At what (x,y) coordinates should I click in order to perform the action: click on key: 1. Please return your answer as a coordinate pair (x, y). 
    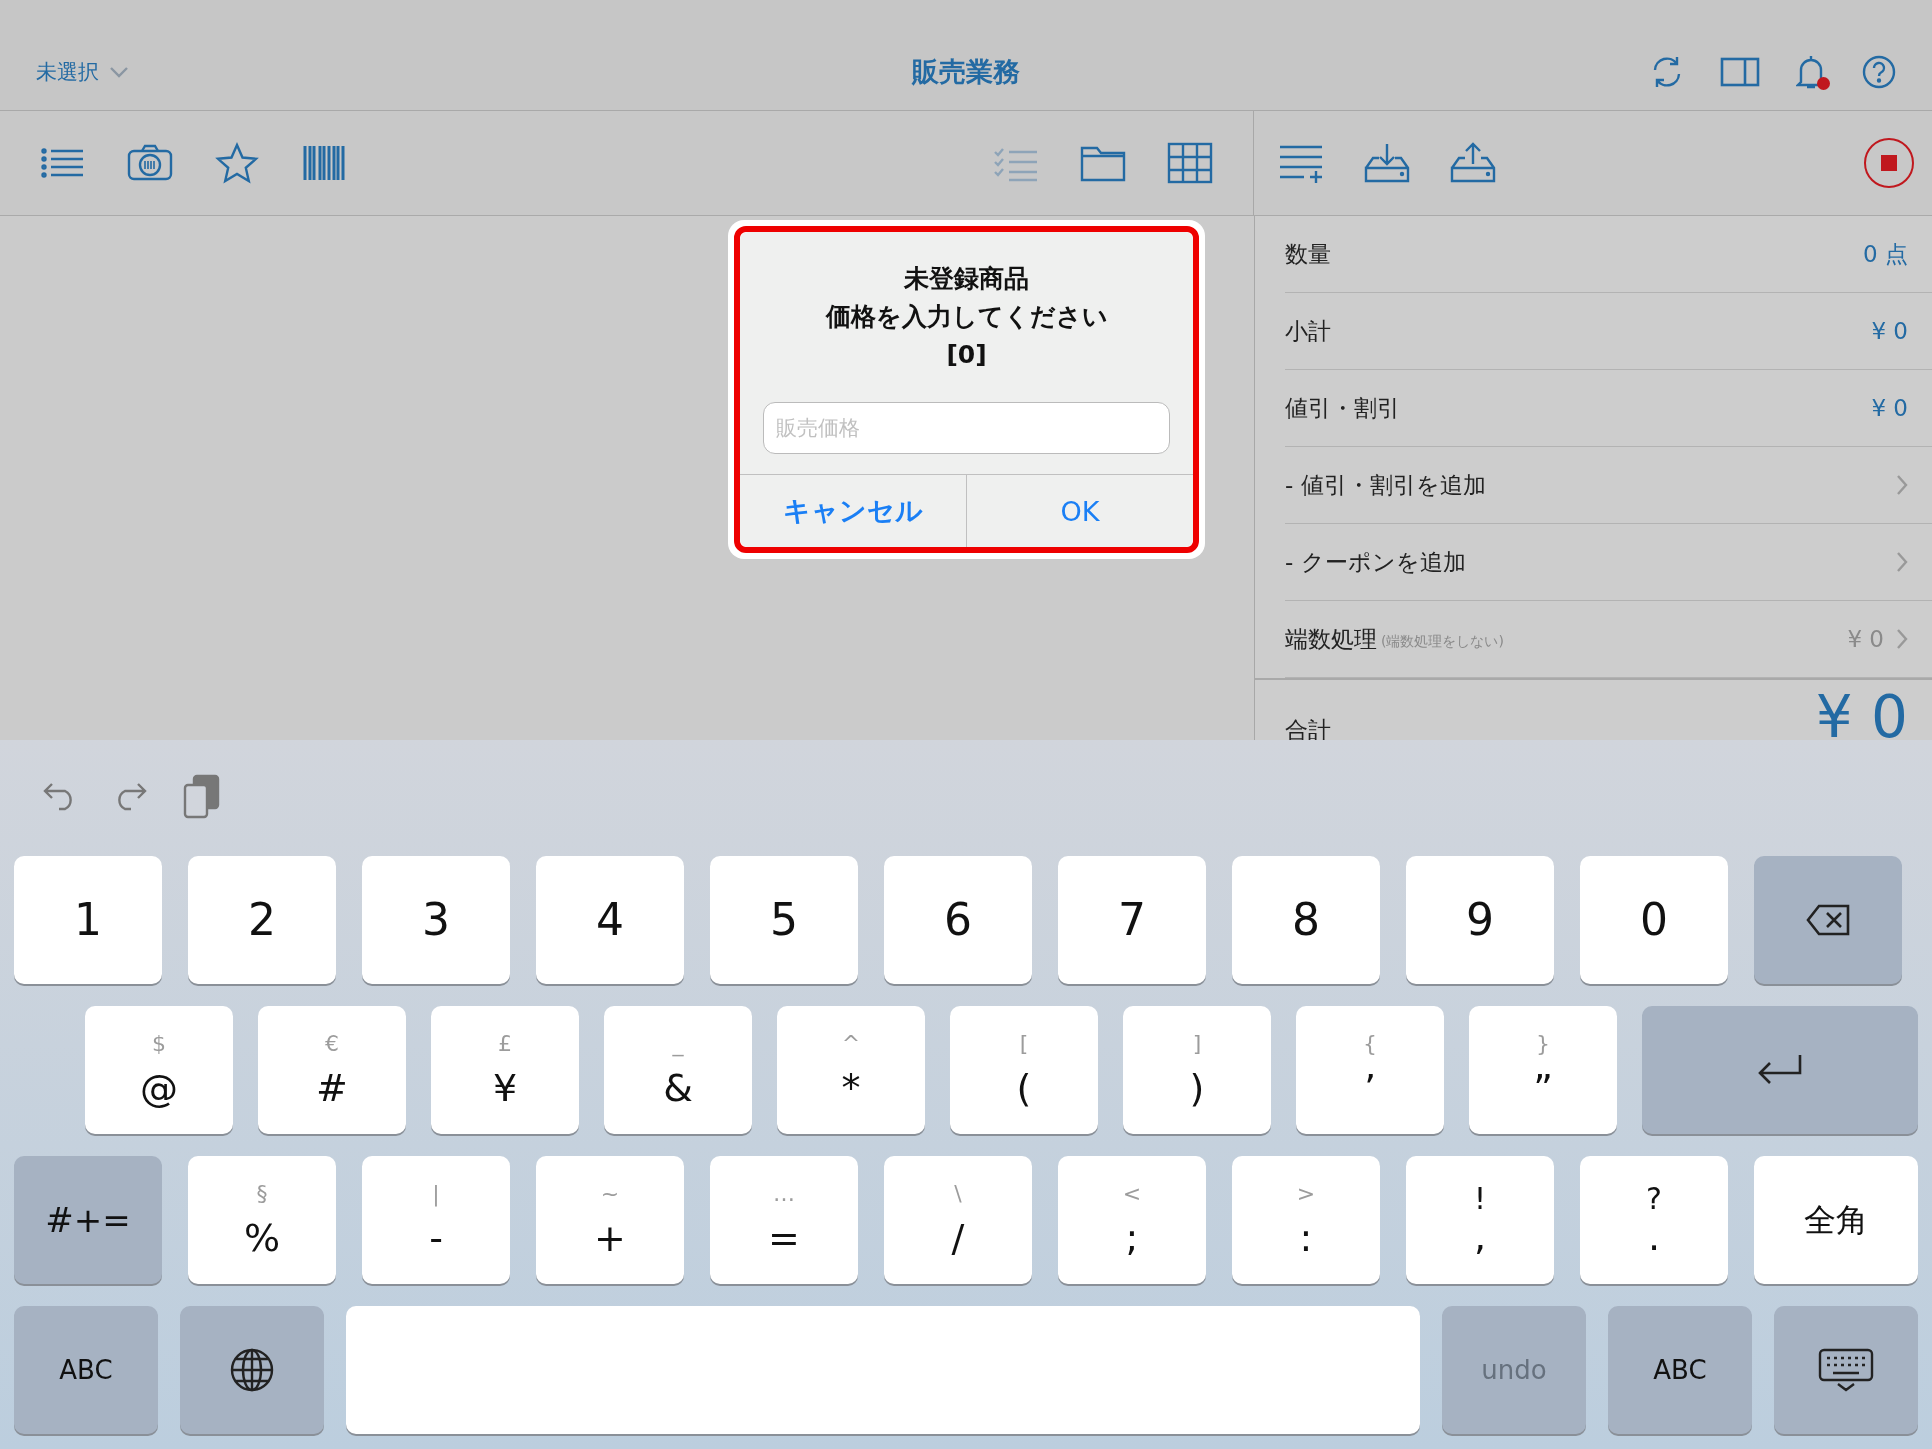
    Looking at the image, I should click on (88, 920).